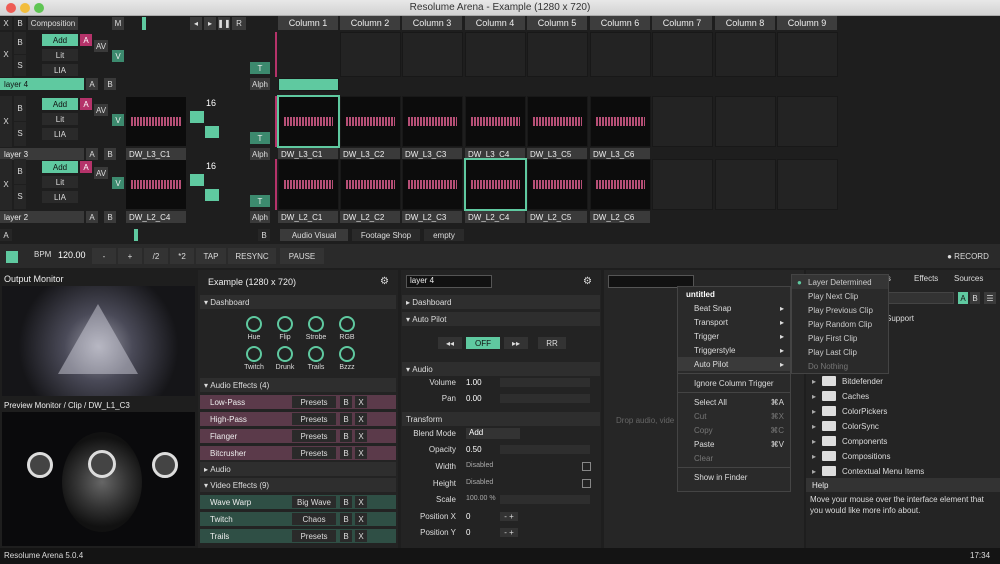 The height and width of the screenshot is (564, 1000). What do you see at coordinates (845, 426) in the screenshot?
I see `folder-item: ▸ ColorSync` at bounding box center [845, 426].